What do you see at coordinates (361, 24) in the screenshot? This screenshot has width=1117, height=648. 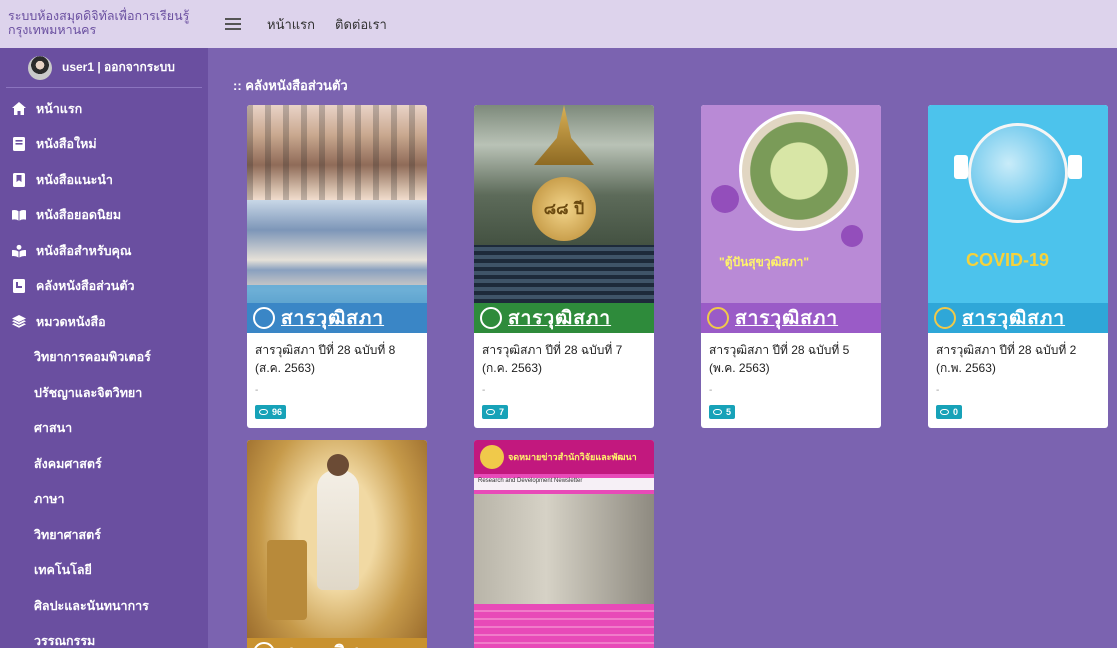 I see `topnav-contact-link: ติดต่อเรา` at bounding box center [361, 24].